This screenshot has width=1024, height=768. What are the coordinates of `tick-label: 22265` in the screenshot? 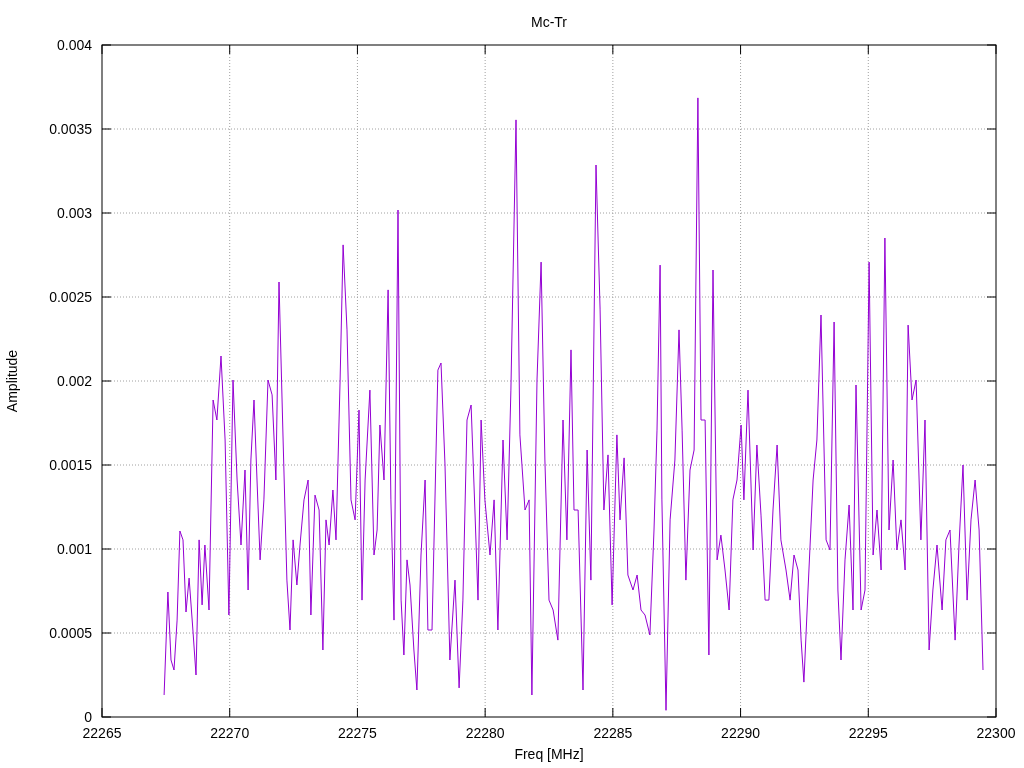 It's located at (102, 733).